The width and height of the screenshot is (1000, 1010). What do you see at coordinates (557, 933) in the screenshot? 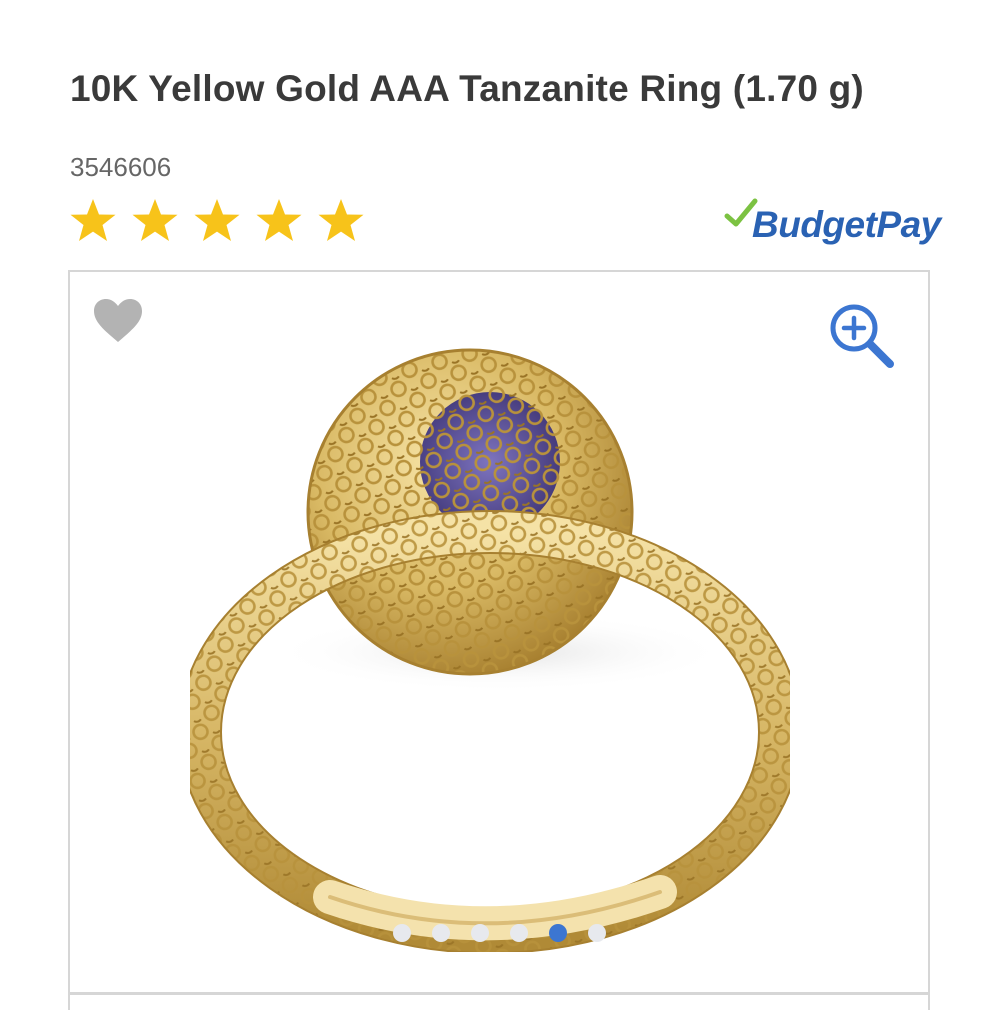
I see `carousel-dot-active` at bounding box center [557, 933].